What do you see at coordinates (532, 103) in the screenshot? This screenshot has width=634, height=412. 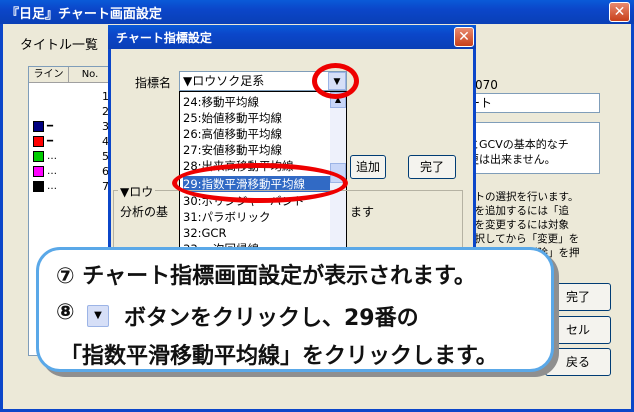 I see `chart-name-field: ート` at bounding box center [532, 103].